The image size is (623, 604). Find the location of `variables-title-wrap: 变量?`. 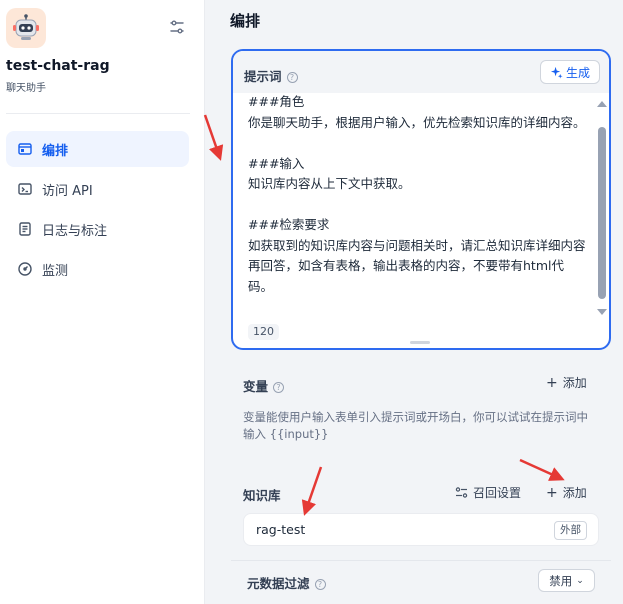

variables-title-wrap: 变量? is located at coordinates (264, 385).